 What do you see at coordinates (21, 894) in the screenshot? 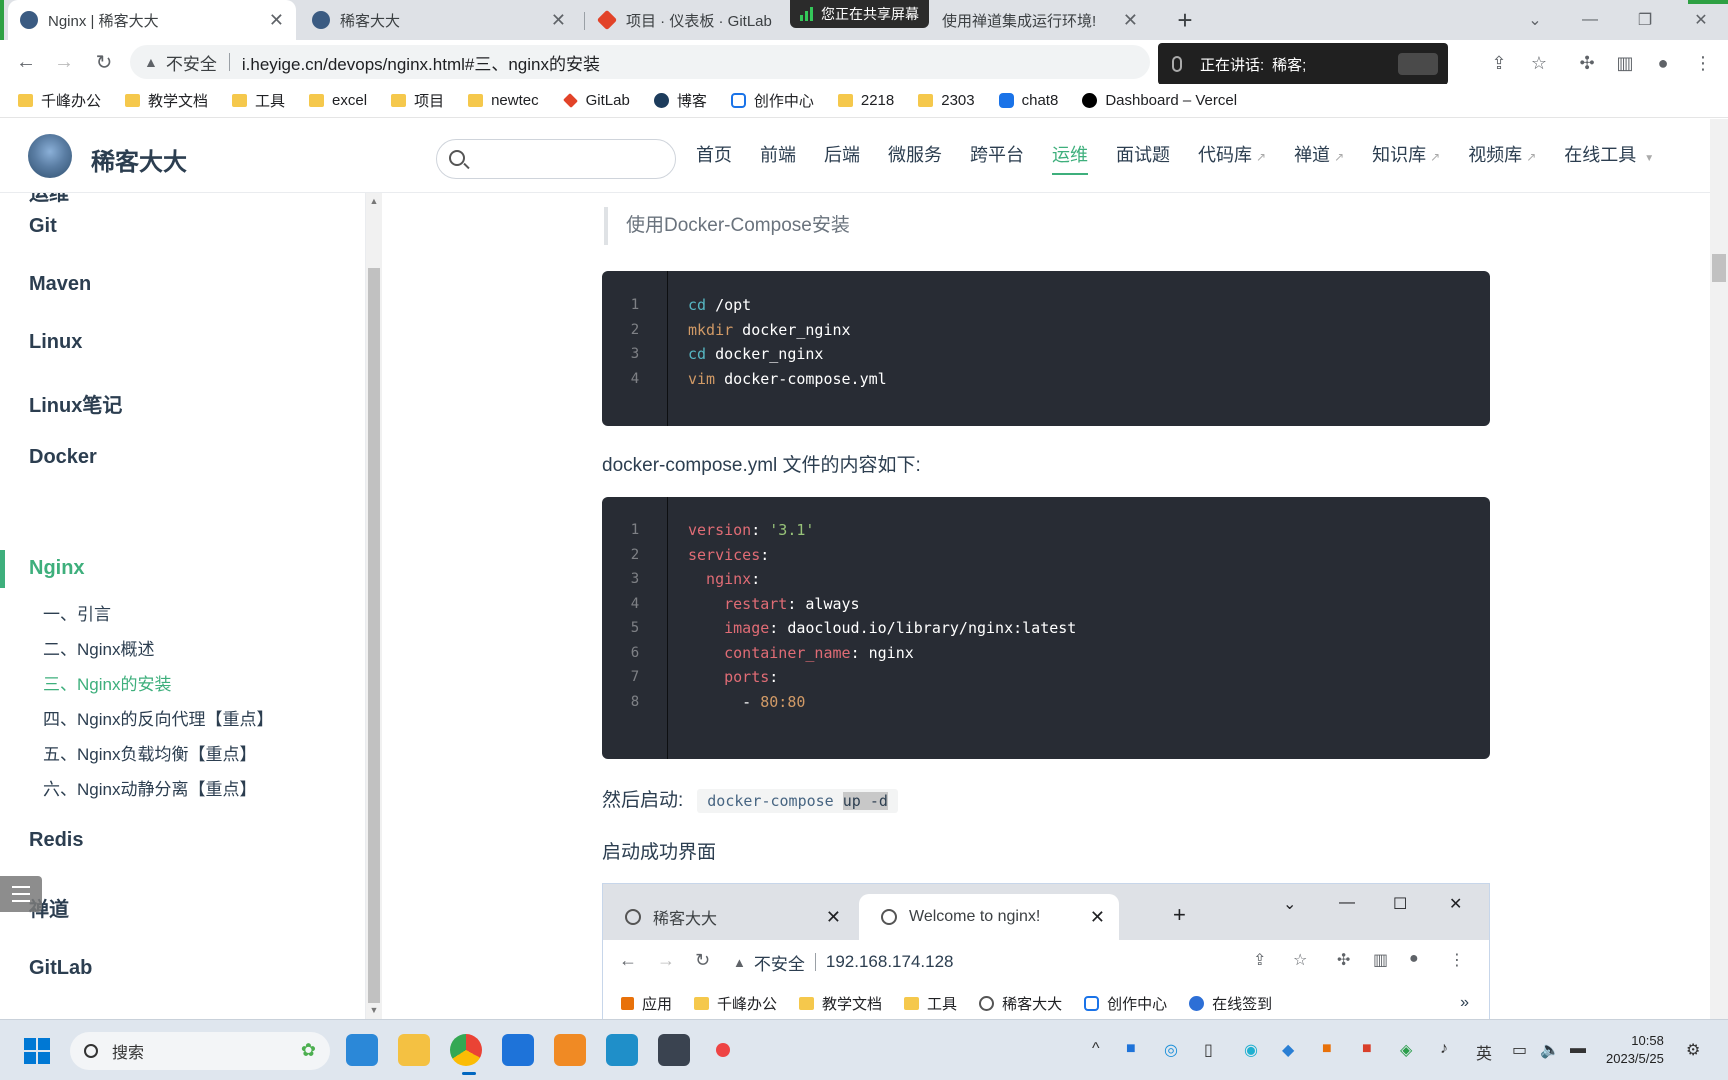
I see `toc-toggle-button` at bounding box center [21, 894].